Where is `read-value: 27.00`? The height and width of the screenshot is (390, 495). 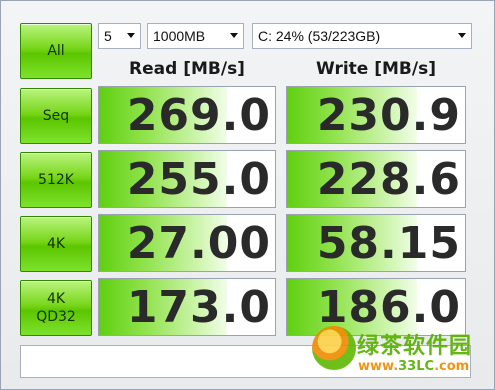
read-value: 27.00 is located at coordinates (198, 243).